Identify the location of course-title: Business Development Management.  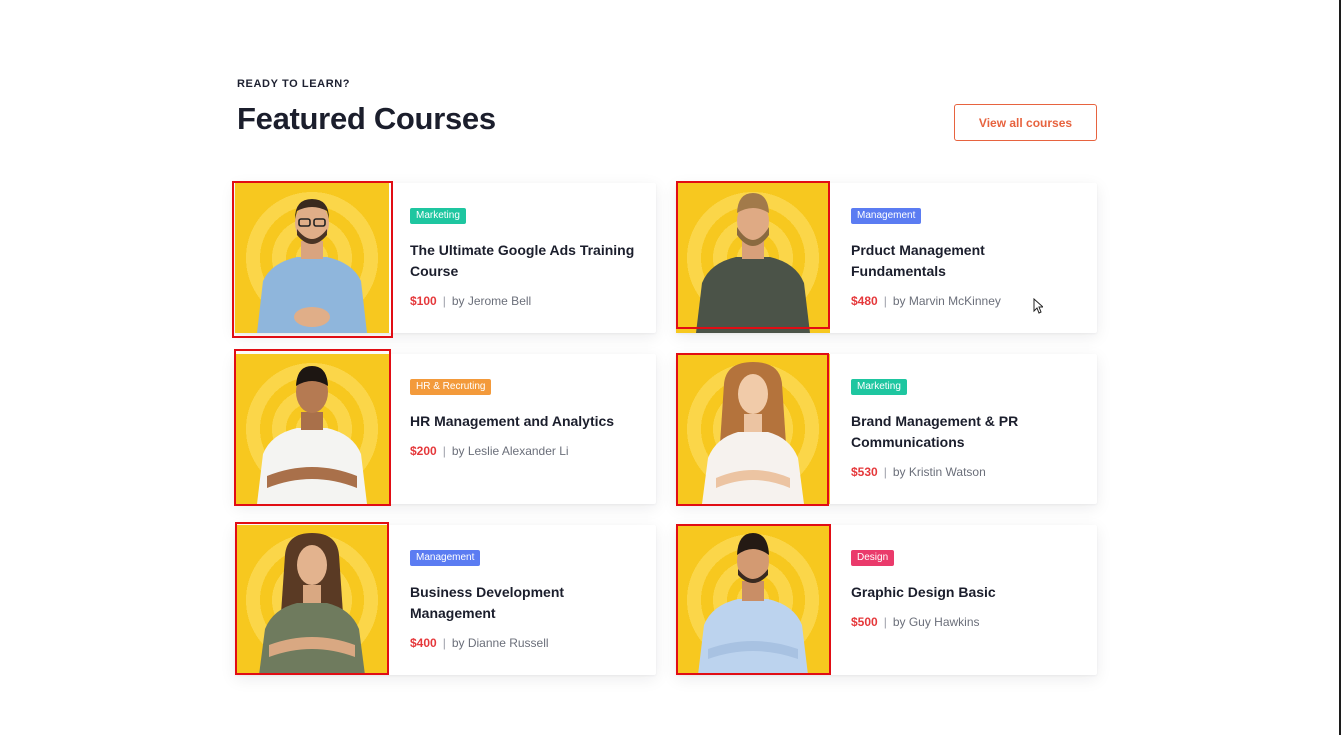
(525, 603).